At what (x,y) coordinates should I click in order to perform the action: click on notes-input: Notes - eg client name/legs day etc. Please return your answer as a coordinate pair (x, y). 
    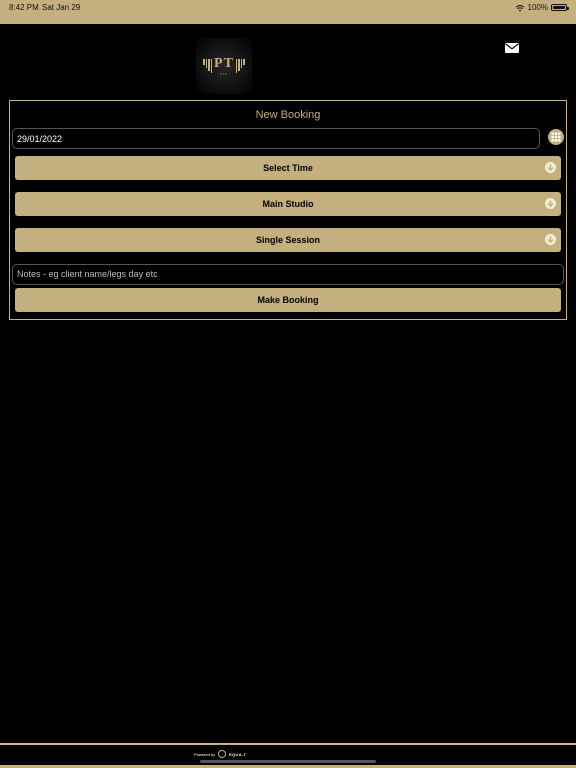
    Looking at the image, I should click on (288, 274).